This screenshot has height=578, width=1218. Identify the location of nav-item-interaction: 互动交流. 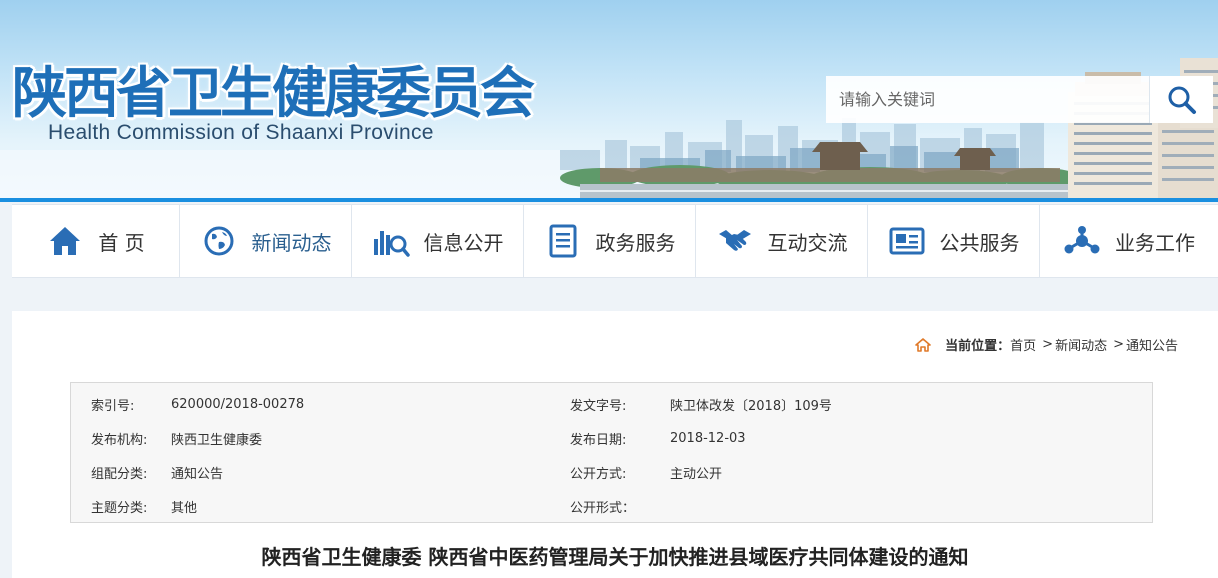
(782, 241).